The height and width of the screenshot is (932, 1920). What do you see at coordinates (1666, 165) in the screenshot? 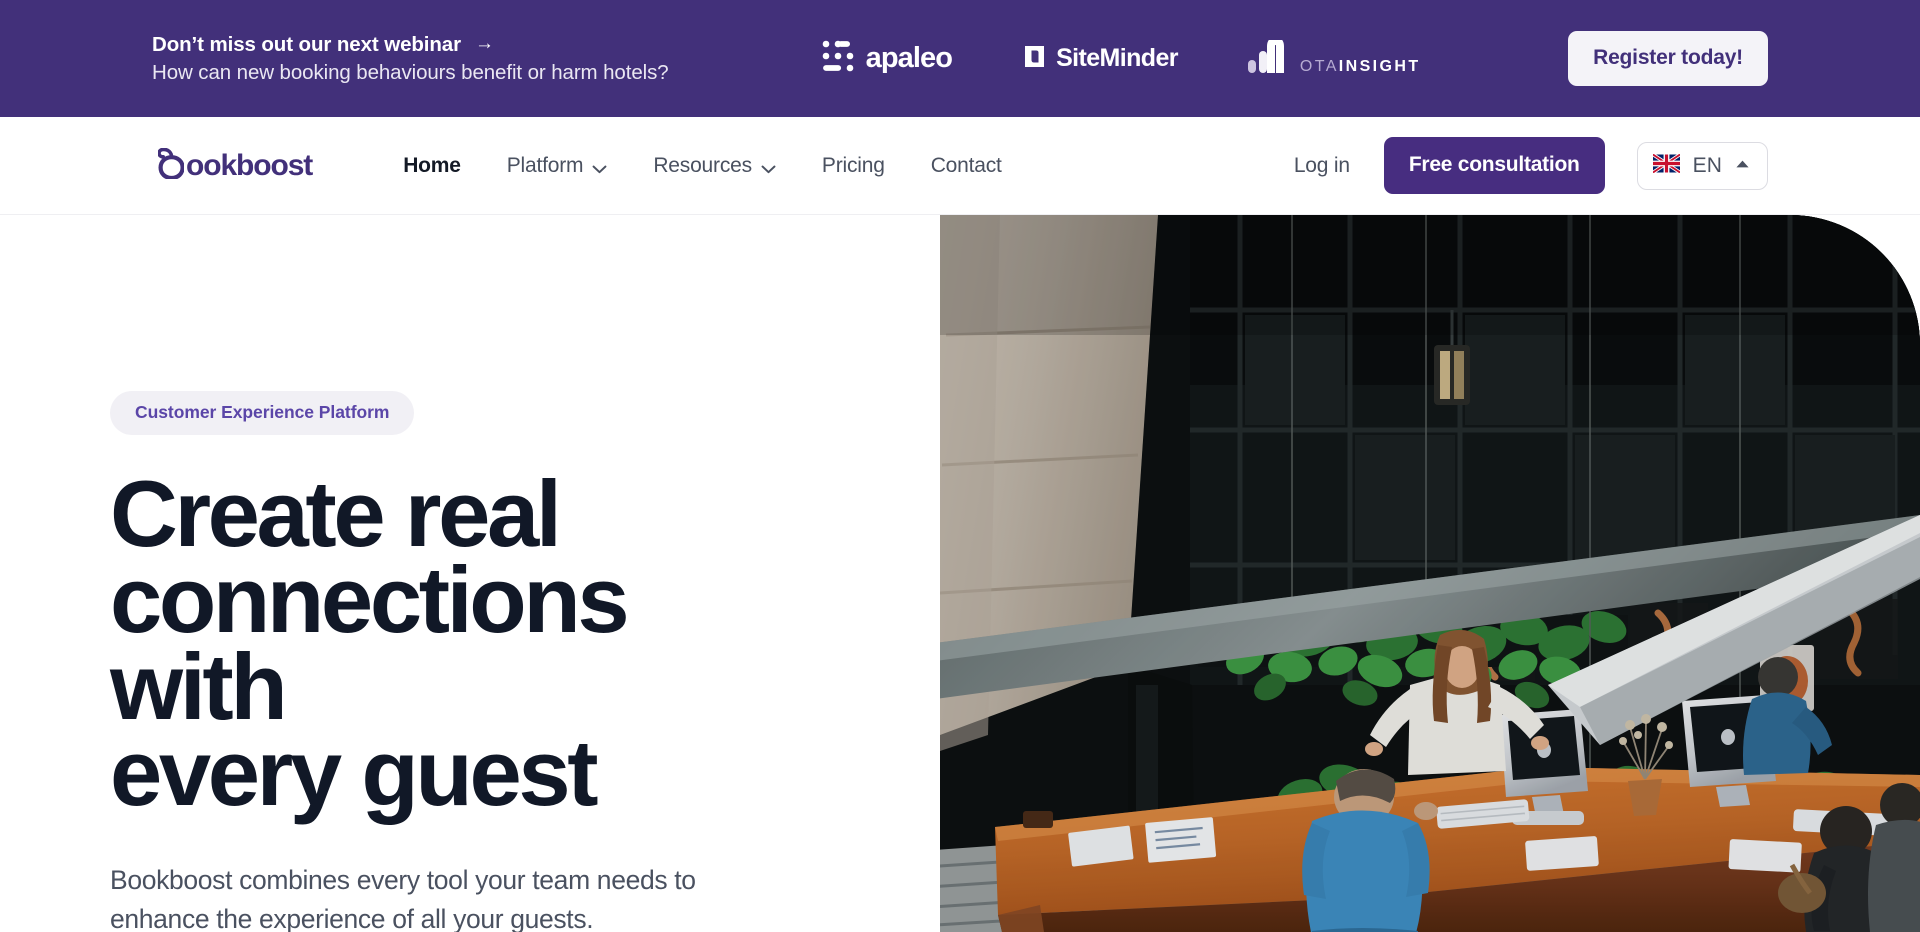
I see `uk-flag-icon` at bounding box center [1666, 165].